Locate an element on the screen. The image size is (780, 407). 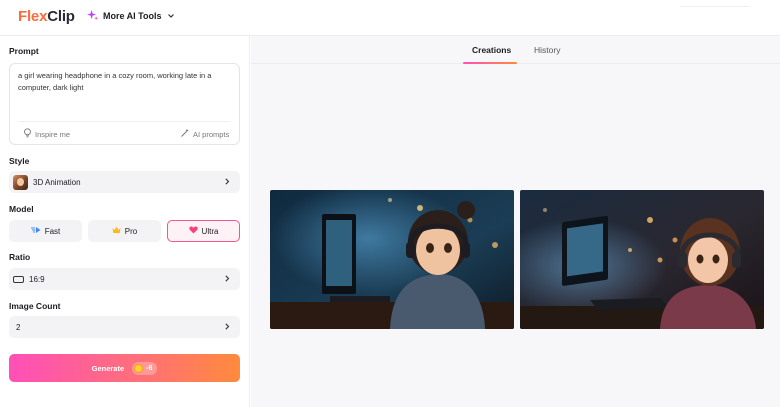
tab-history: History is located at coordinates (547, 50).